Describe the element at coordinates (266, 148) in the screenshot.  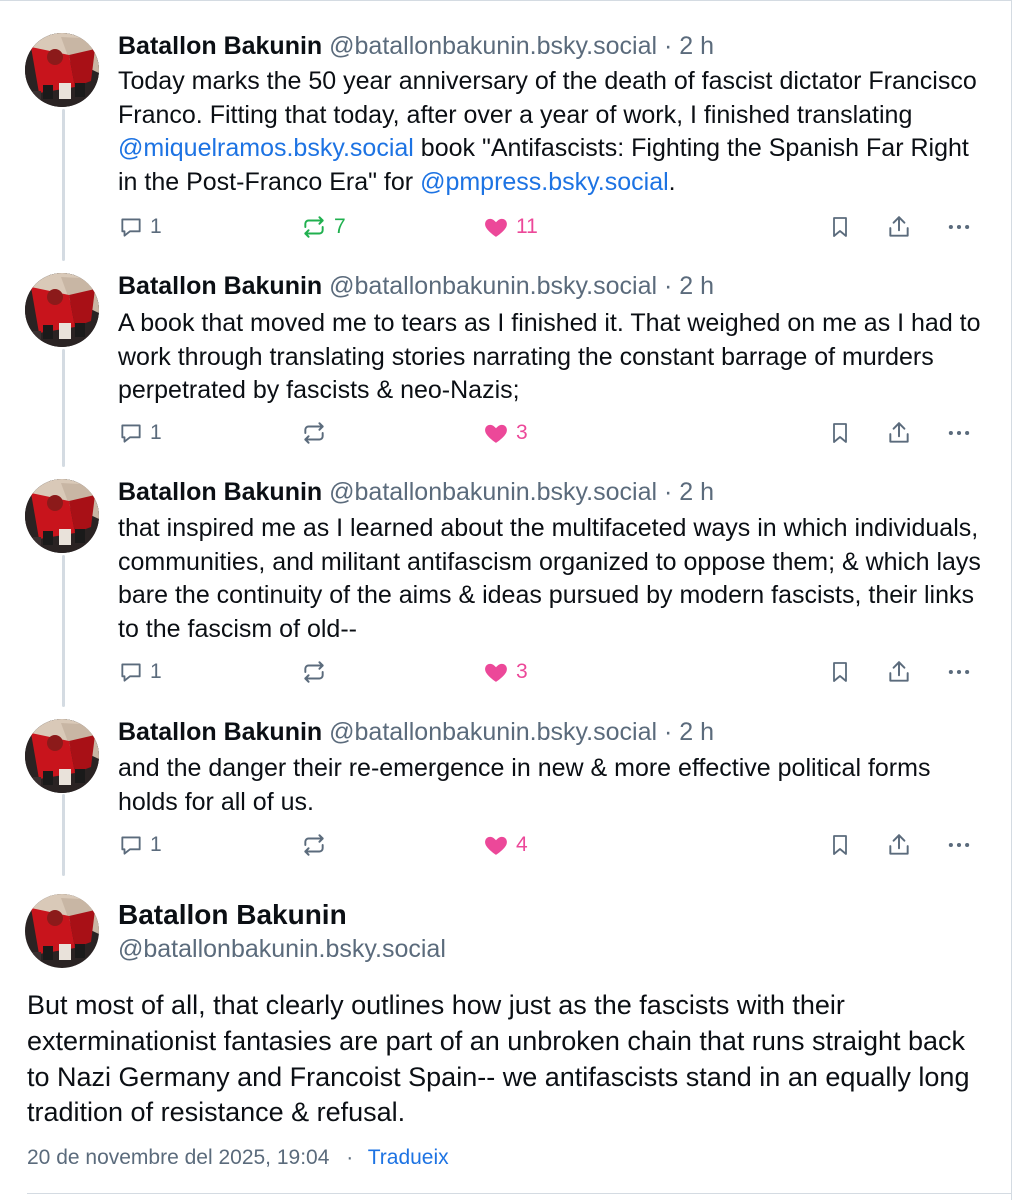
I see `mention-link: @miquelramos.bsky.social` at that location.